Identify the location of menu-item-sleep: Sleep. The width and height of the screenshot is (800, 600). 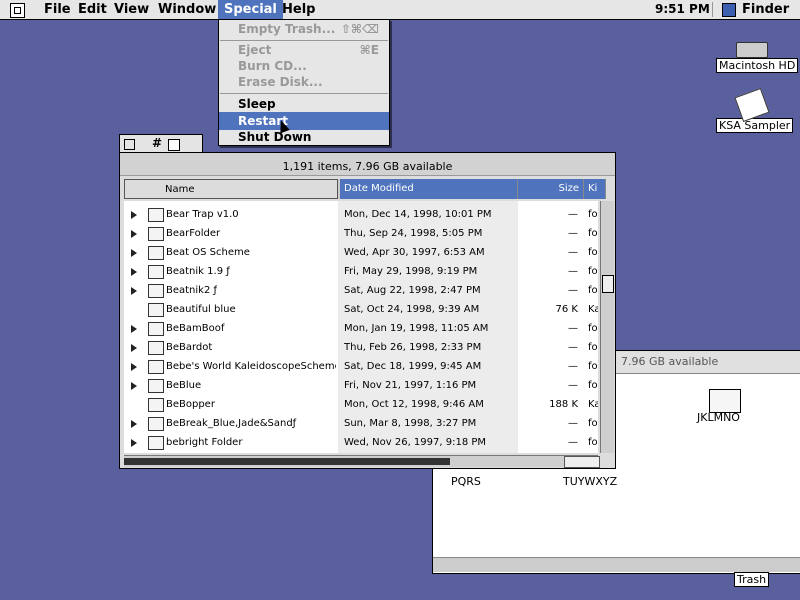
(304, 104).